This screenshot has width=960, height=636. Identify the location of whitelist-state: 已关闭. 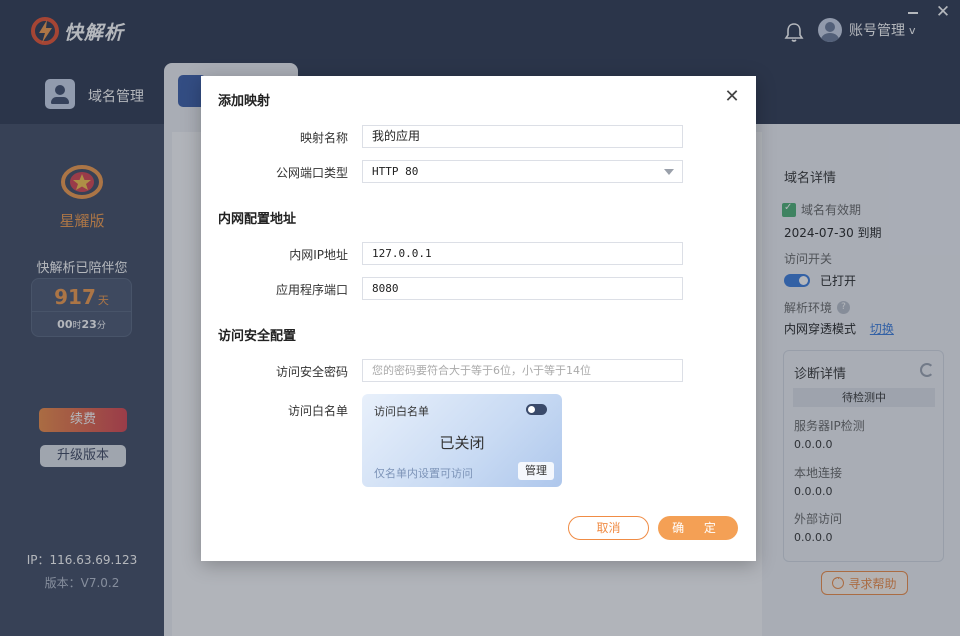
(462, 443).